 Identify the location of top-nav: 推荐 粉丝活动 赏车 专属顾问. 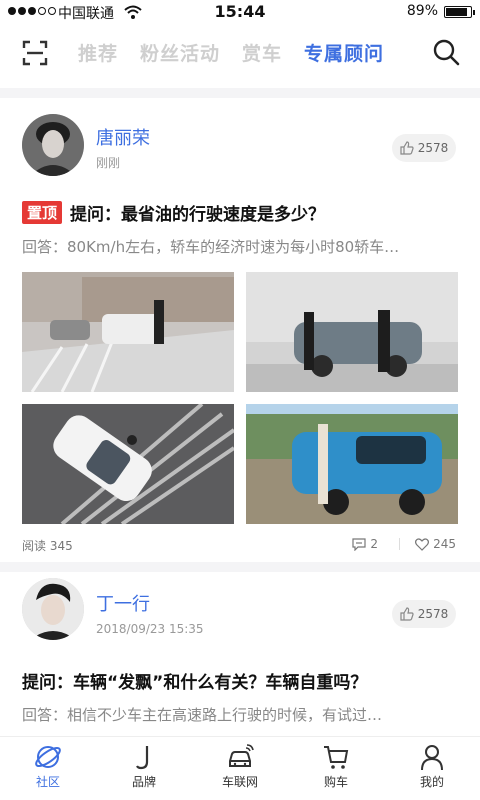
(240, 54).